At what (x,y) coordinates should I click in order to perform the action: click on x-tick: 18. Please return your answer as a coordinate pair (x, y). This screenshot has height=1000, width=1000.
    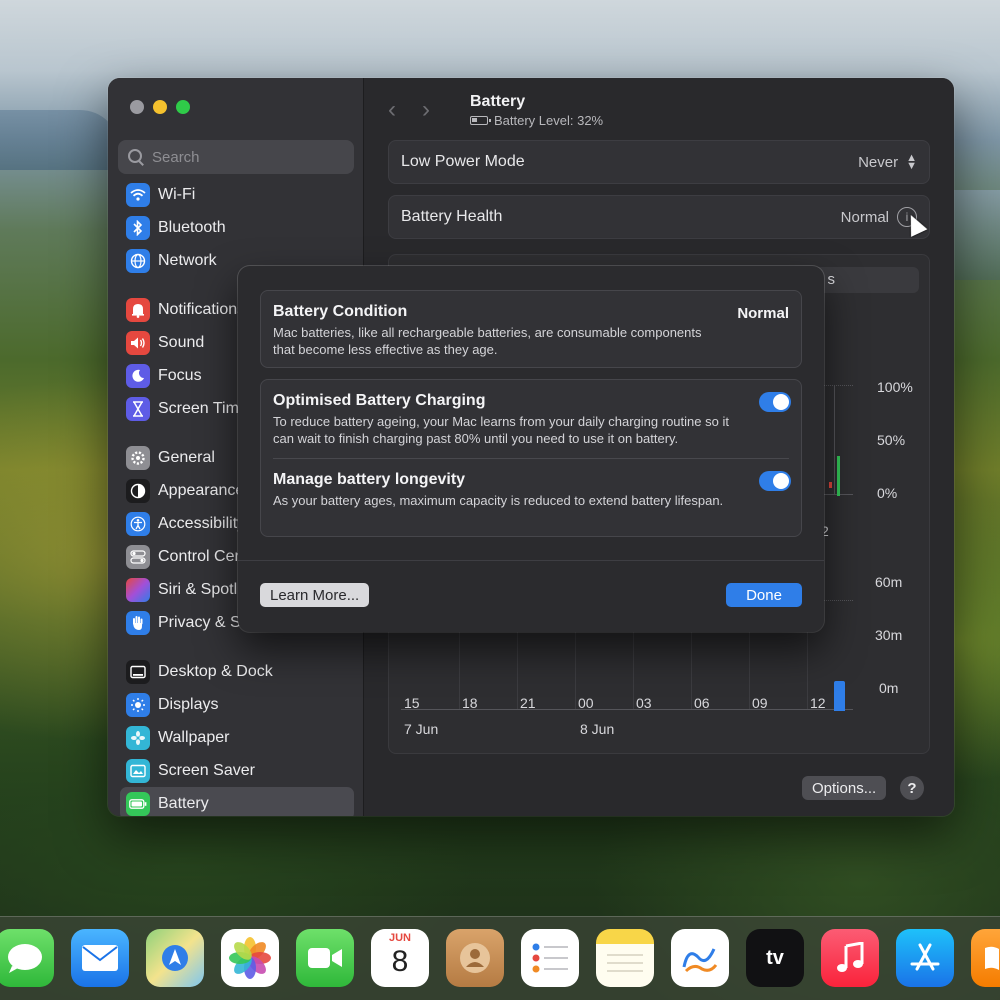
    Looking at the image, I should click on (470, 703).